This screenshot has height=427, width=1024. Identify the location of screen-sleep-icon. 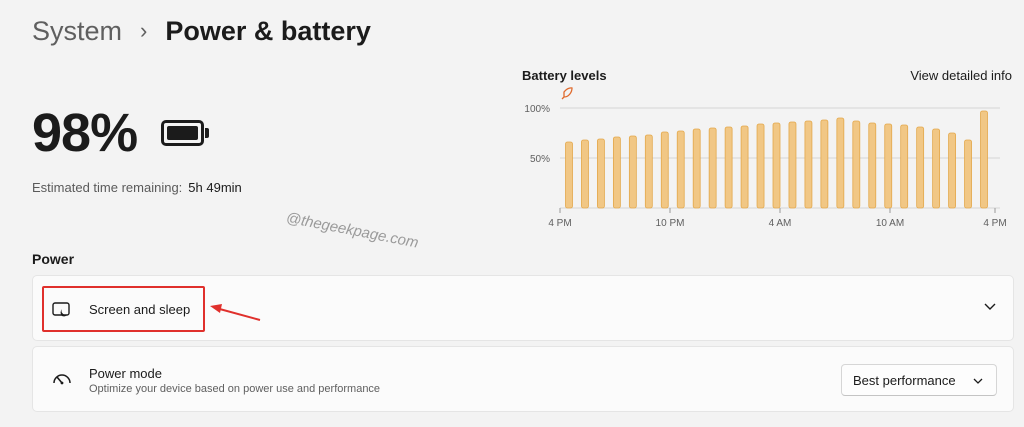
(61, 309).